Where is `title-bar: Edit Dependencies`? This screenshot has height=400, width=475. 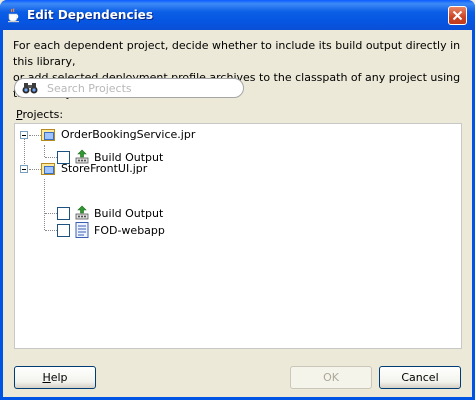
title-bar: Edit Dependencies is located at coordinates (237, 15).